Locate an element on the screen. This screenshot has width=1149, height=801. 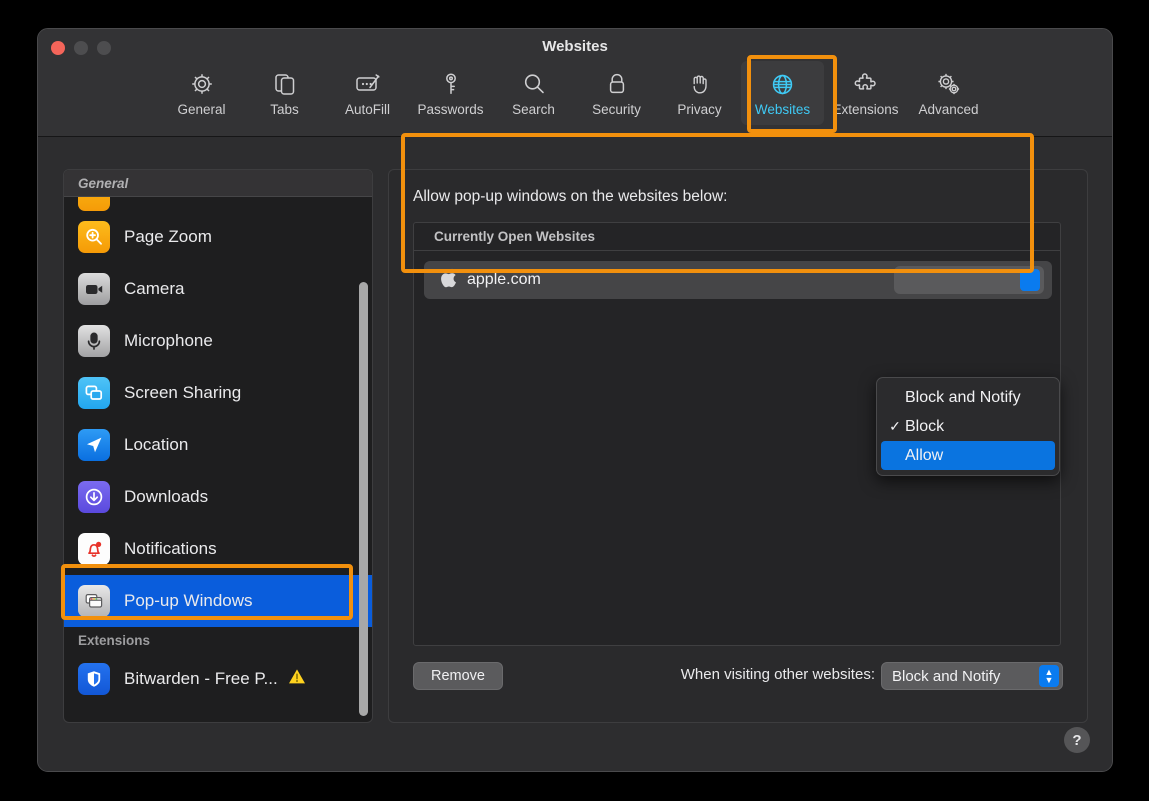
toolbar-item-label: General is located at coordinates (201, 109).